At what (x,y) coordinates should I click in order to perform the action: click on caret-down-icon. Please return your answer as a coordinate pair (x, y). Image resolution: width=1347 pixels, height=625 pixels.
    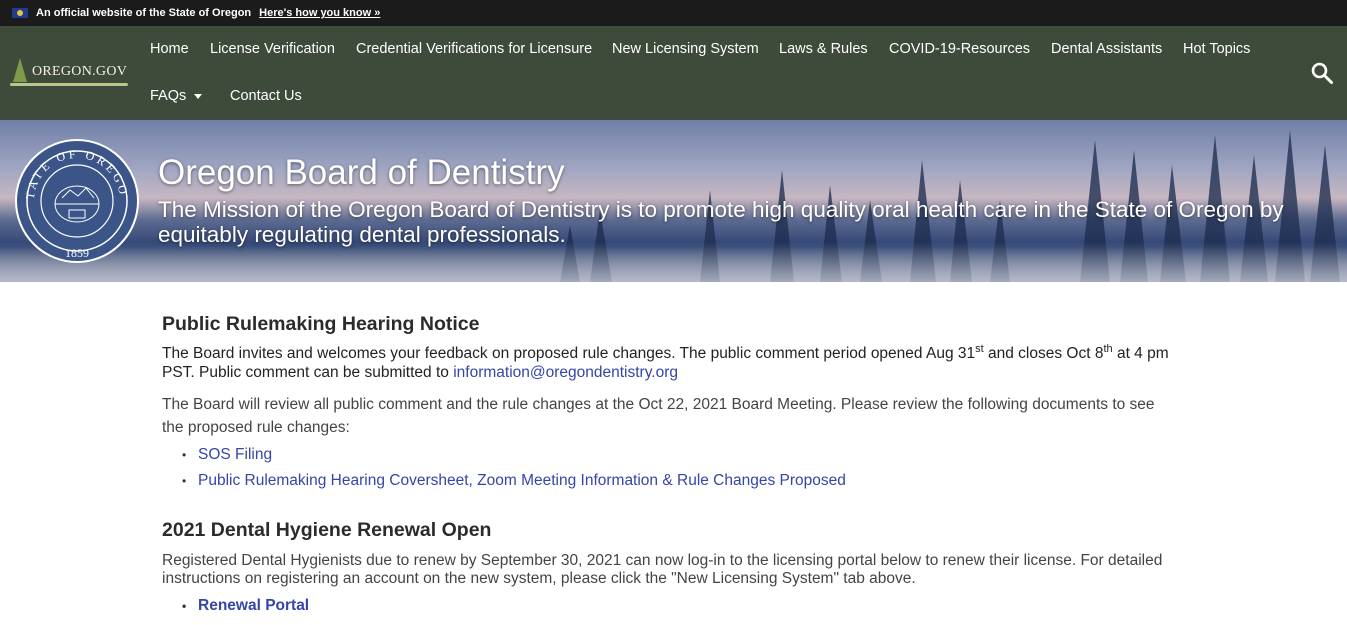
    Looking at the image, I should click on (198, 96).